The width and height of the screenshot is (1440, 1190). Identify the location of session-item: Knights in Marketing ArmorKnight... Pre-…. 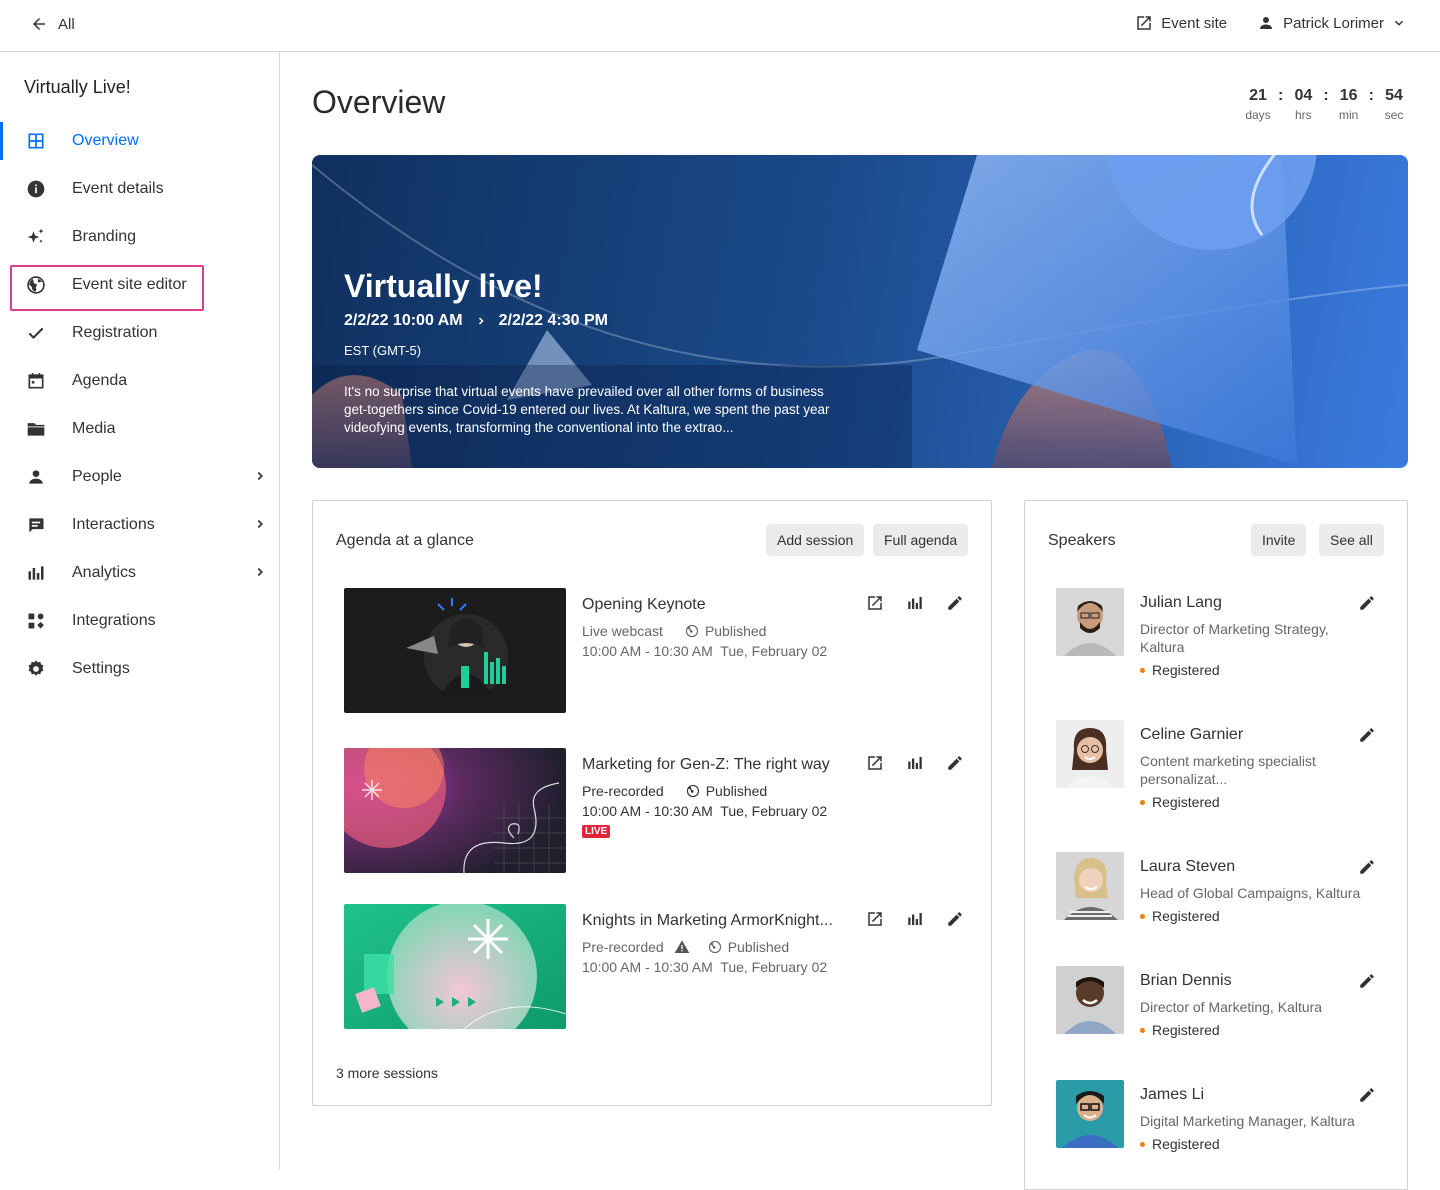
(654, 966).